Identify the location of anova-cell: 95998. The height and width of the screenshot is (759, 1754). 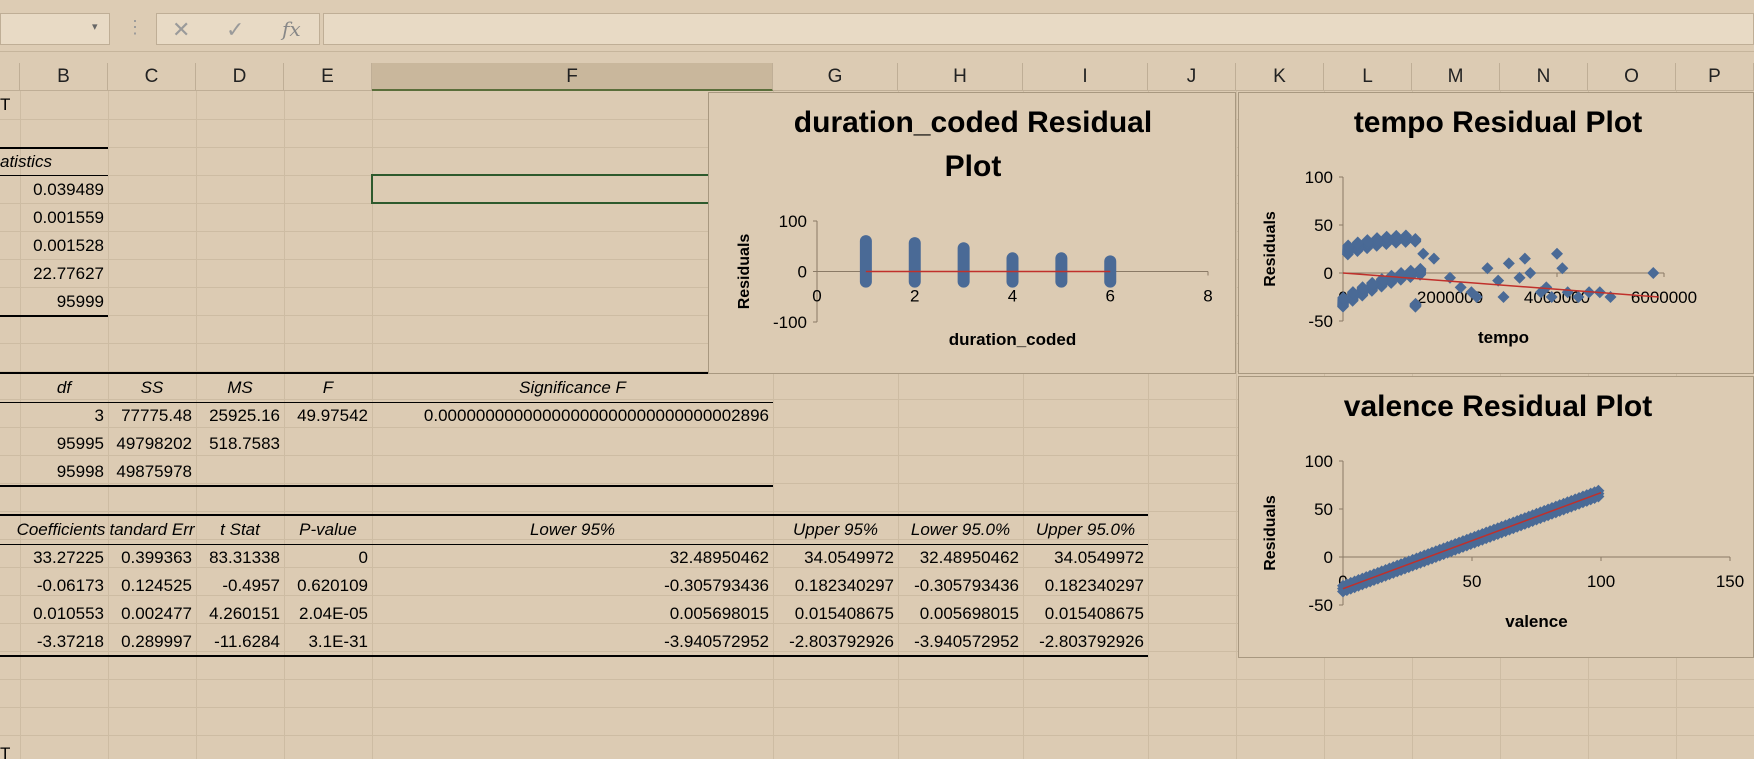
(64, 472).